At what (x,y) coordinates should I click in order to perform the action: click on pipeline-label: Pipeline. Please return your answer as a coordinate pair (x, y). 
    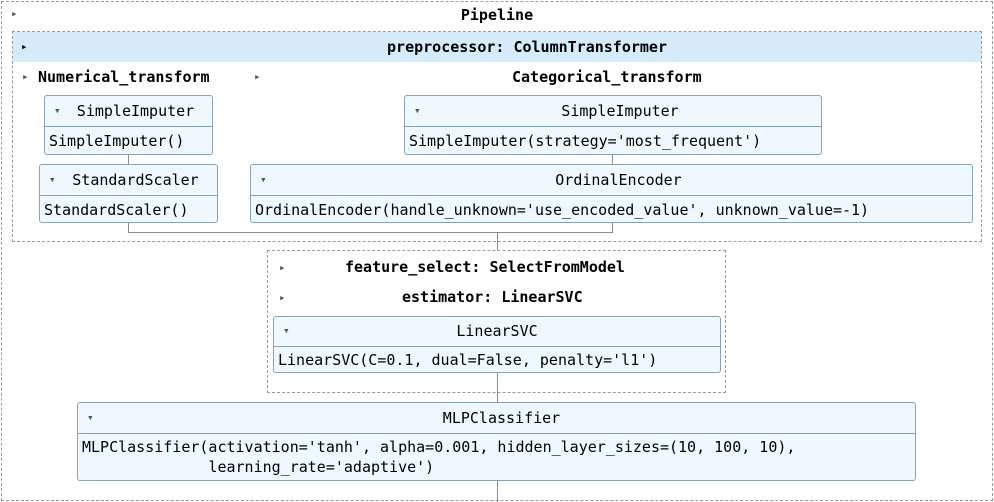
    Looking at the image, I should click on (497, 15).